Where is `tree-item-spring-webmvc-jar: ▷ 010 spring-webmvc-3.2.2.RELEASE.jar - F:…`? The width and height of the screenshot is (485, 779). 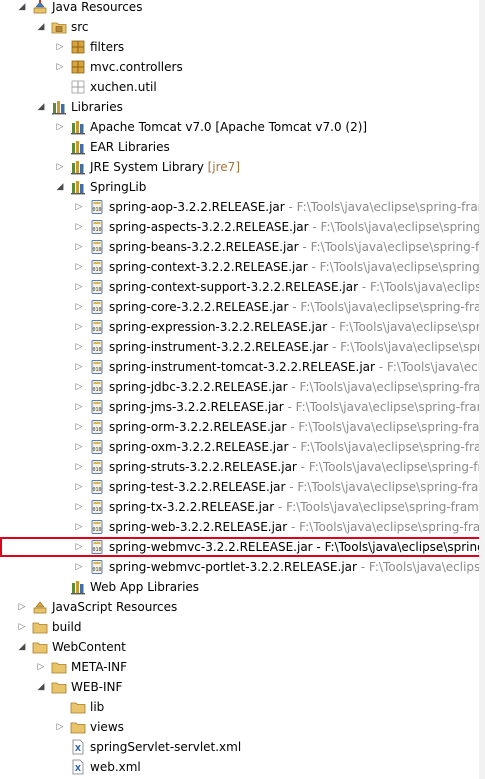
tree-item-spring-webmvc-jar: ▷ 010 spring-webmvc-3.2.2.RELEASE.jar - F:… is located at coordinates (242, 547).